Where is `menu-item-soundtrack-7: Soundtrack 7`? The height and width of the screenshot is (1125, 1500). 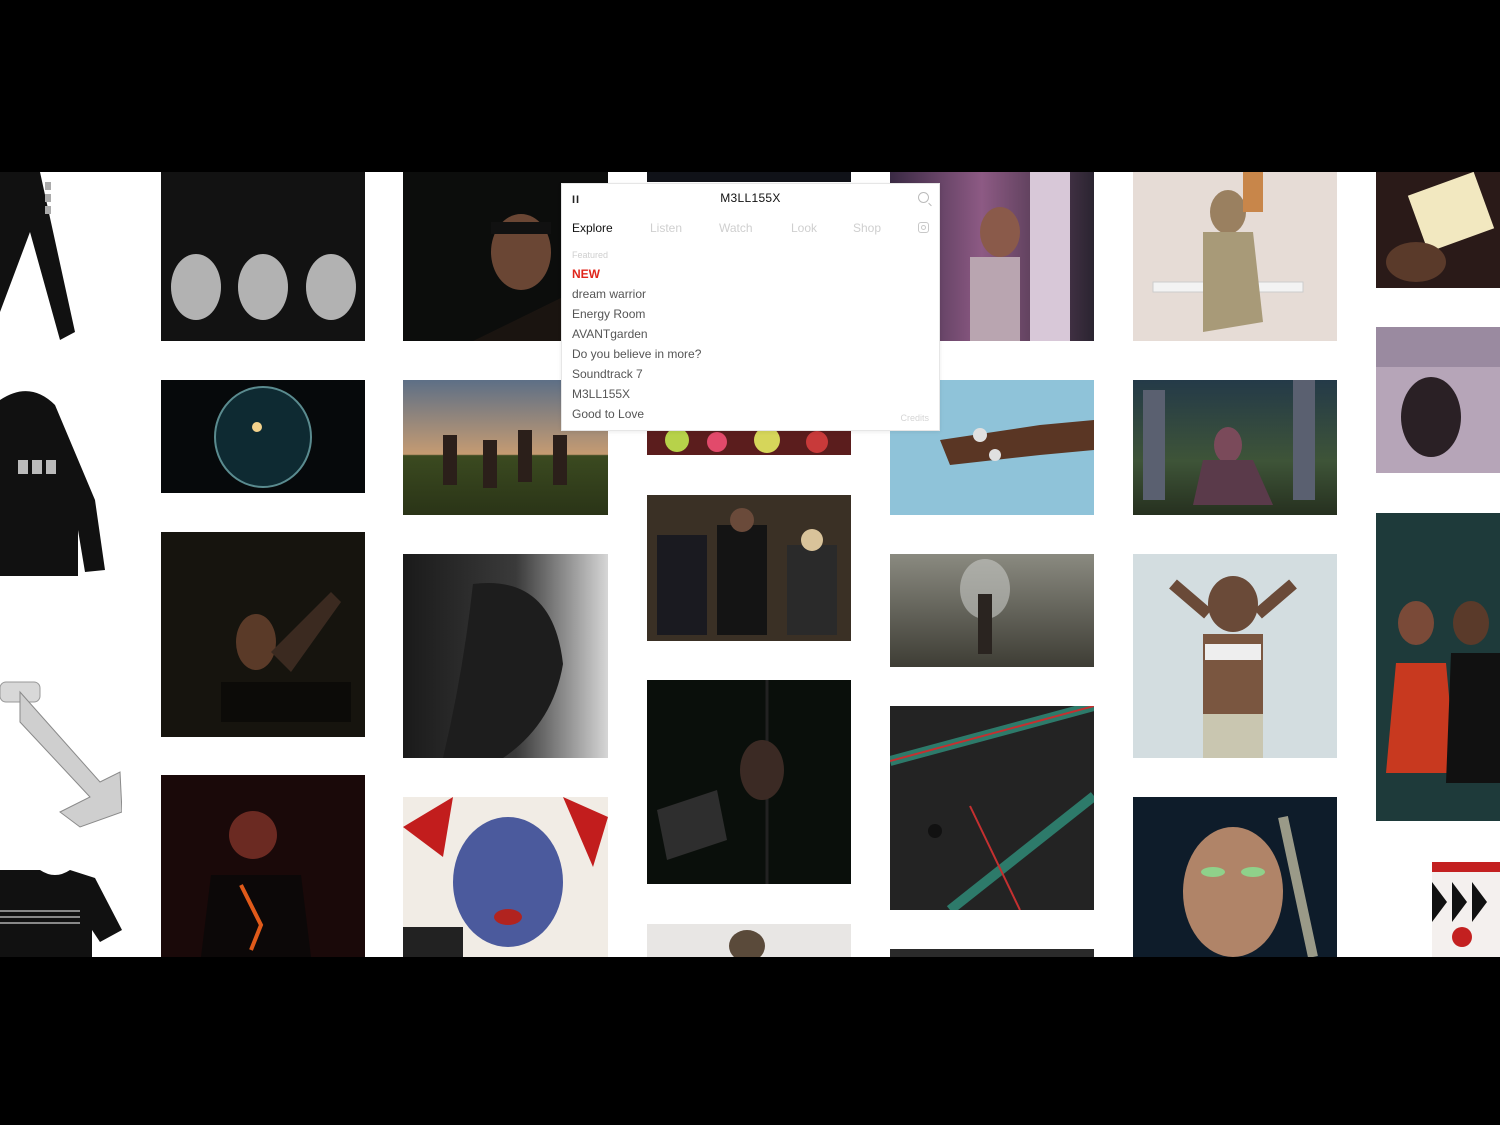 menu-item-soundtrack-7: Soundtrack 7 is located at coordinates (636, 376).